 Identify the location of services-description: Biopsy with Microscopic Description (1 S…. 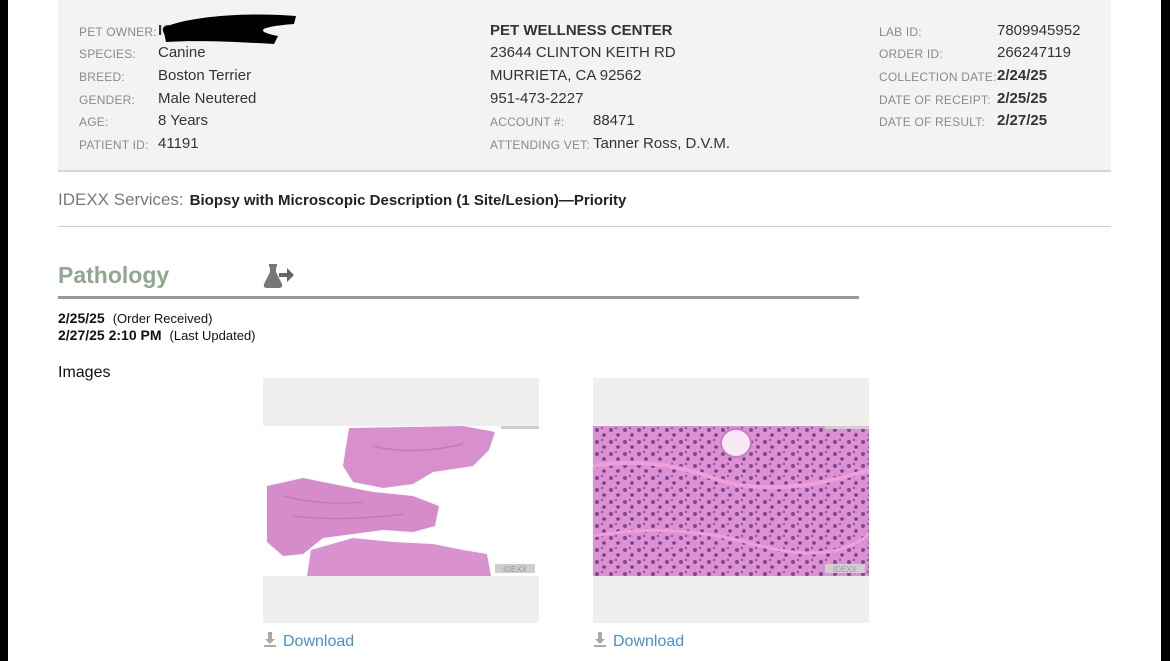
(408, 200).